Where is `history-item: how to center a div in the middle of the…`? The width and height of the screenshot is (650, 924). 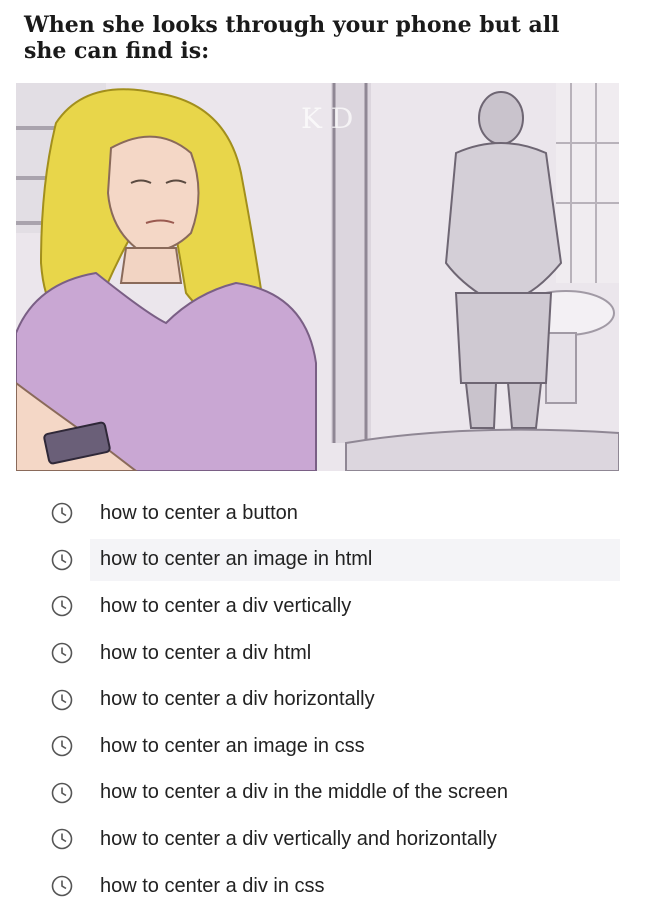
history-item: how to center a div in the middle of the… is located at coordinates (325, 793).